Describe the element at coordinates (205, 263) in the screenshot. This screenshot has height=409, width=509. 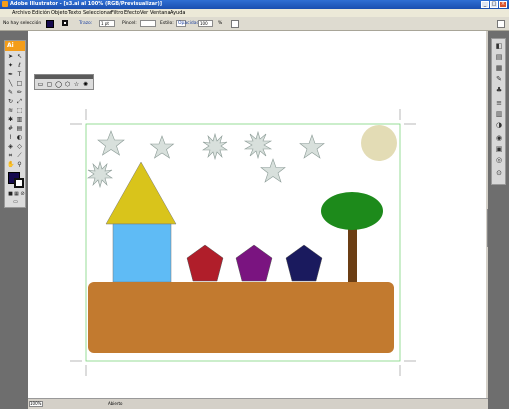
I see `pentagon-red` at that location.